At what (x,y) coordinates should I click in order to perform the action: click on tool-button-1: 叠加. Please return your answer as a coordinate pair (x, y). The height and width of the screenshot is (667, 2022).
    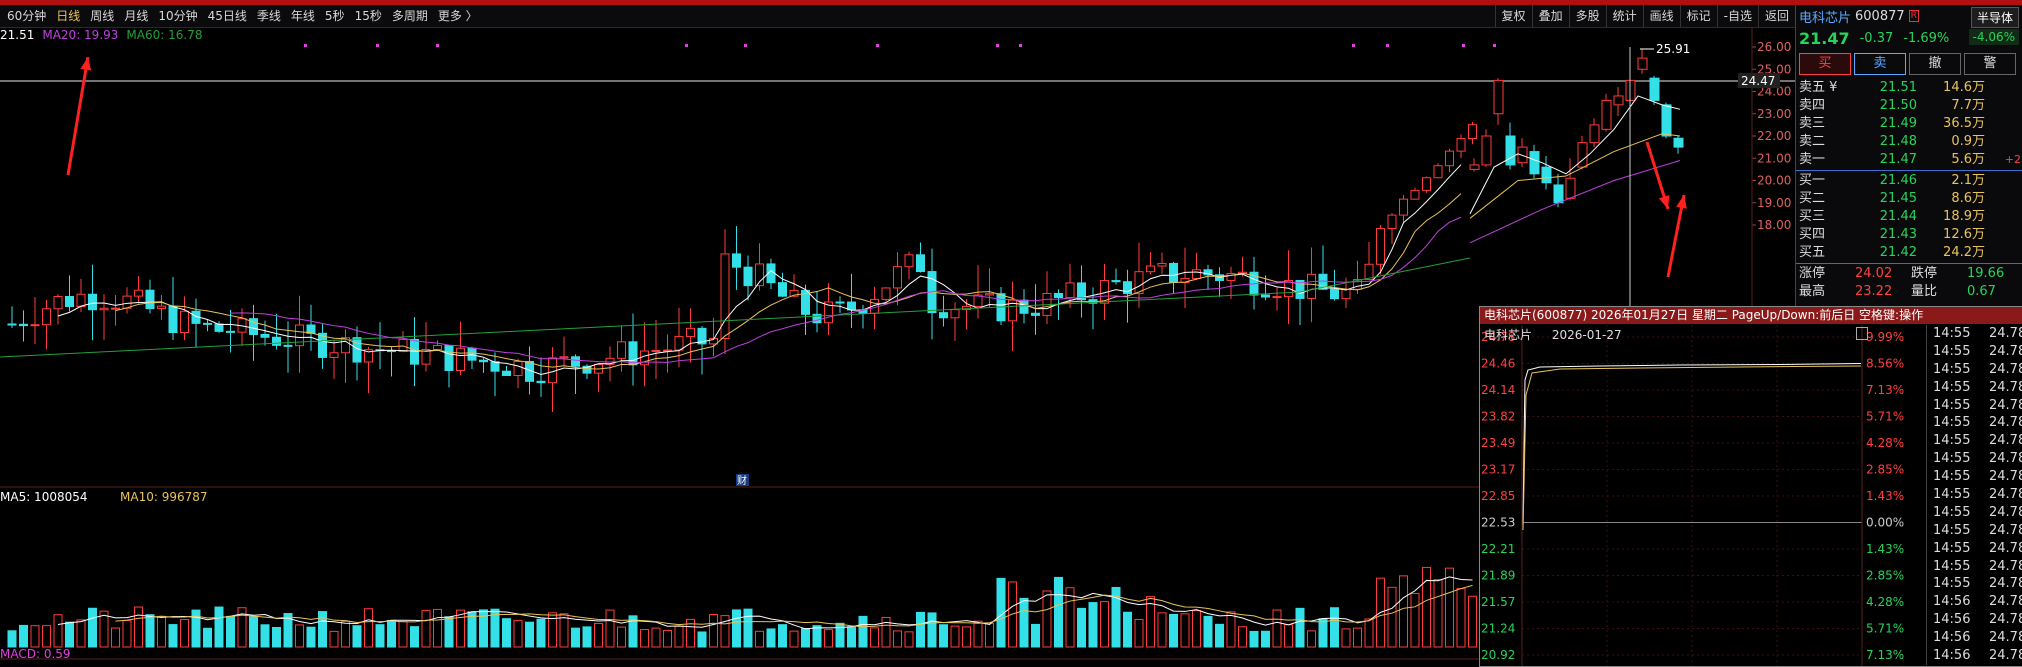
    Looking at the image, I should click on (1550, 16).